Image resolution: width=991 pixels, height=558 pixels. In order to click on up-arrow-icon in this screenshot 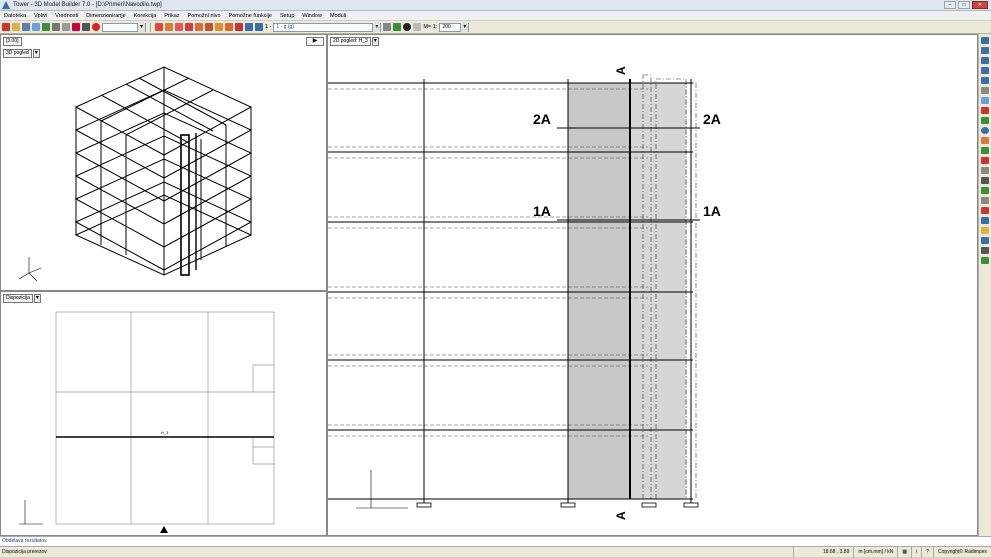, I will do `click(219, 27)`.